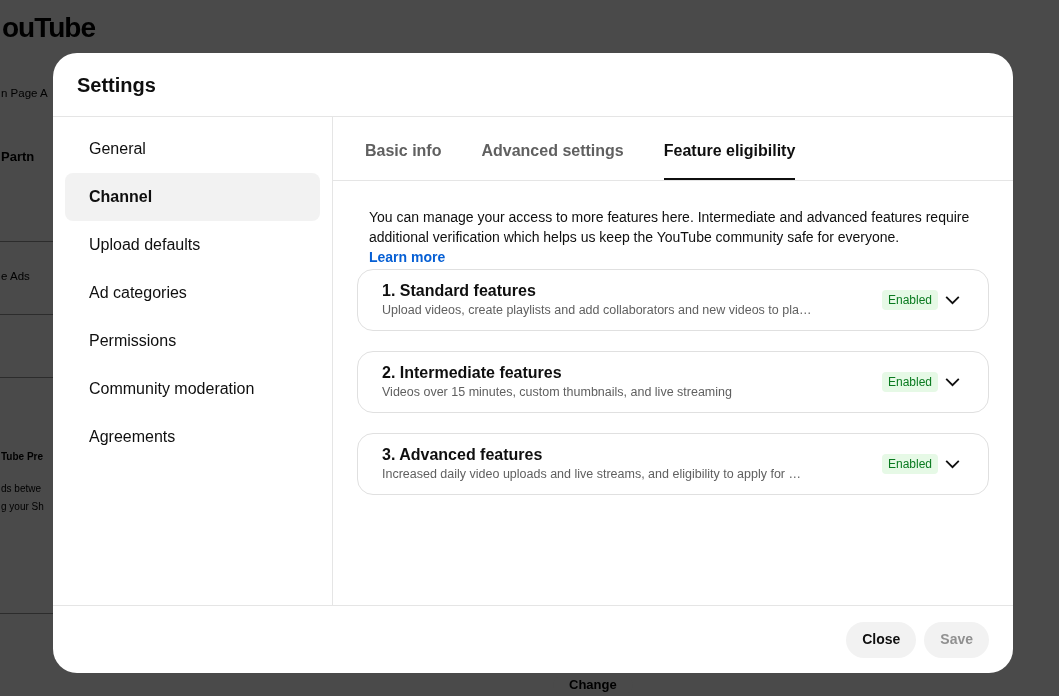  I want to click on sidebar-item: Permissions, so click(192, 341).